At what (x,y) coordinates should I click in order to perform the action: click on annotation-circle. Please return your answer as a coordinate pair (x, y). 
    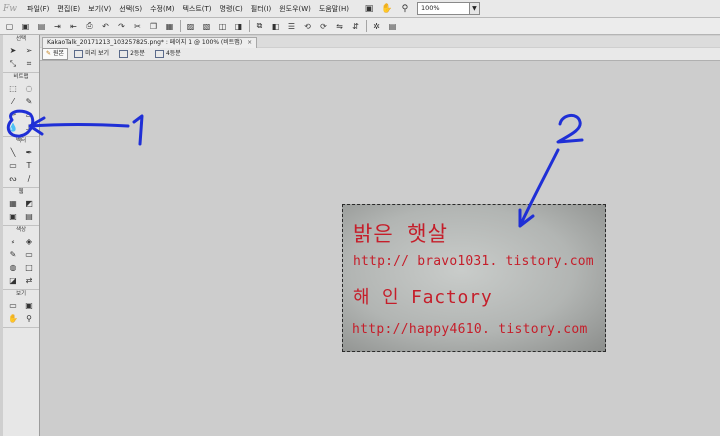
    Looking at the image, I should click on (20, 123).